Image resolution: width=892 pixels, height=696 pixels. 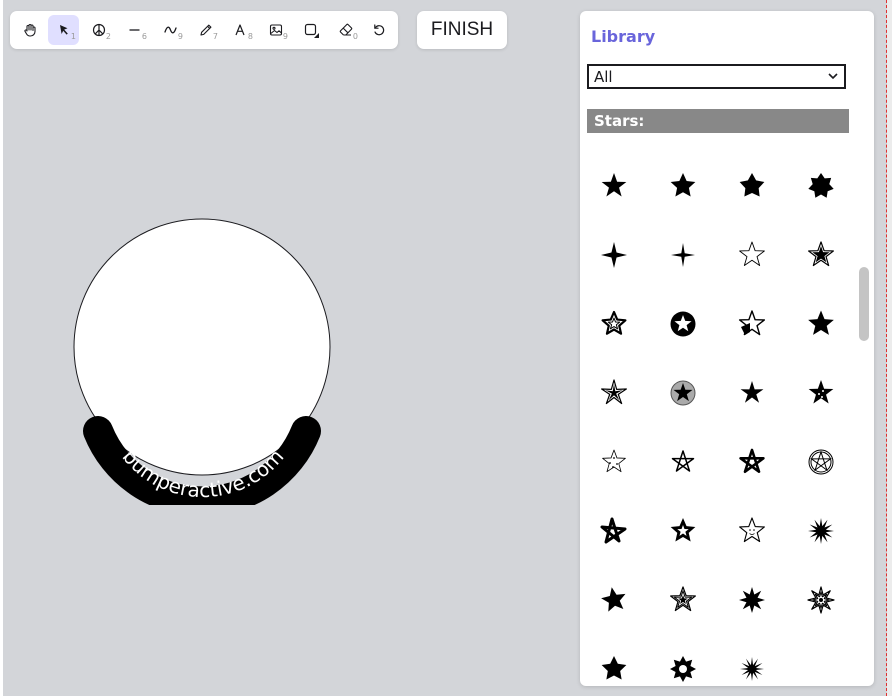 I want to click on image-icon, so click(x=275, y=30).